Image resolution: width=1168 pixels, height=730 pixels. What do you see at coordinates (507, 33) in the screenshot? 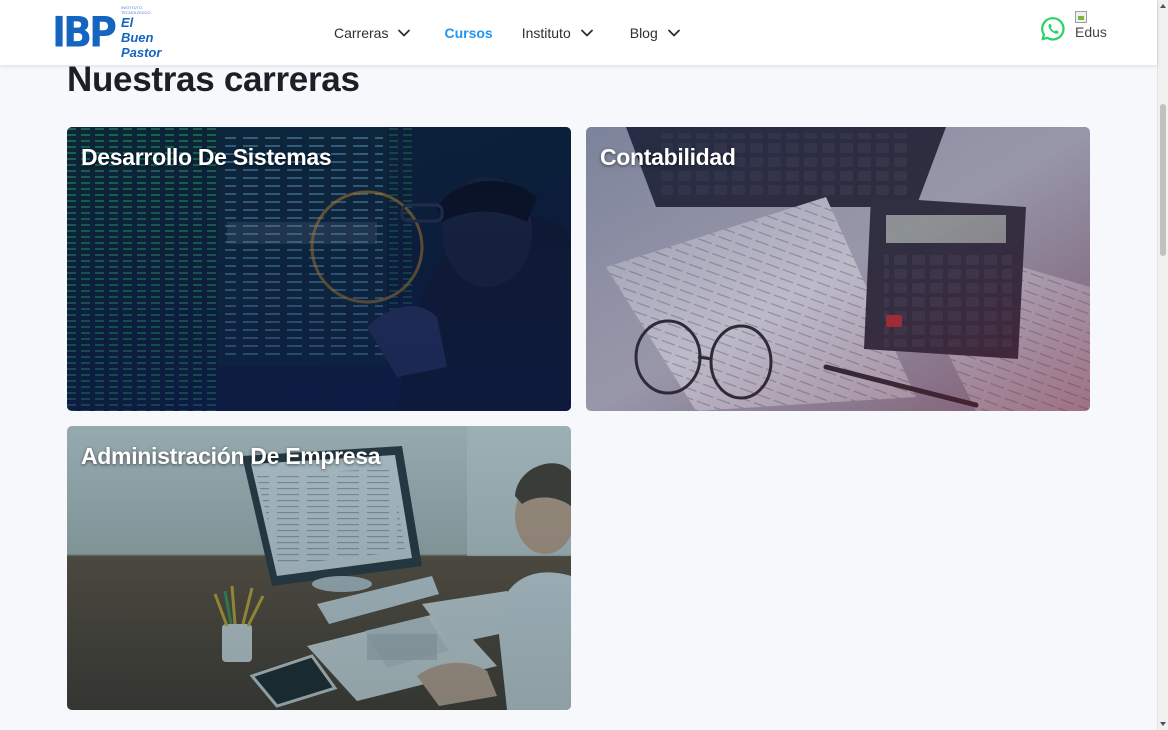
I see `main-nav: Carreras Cursos Instituto Blog` at bounding box center [507, 33].